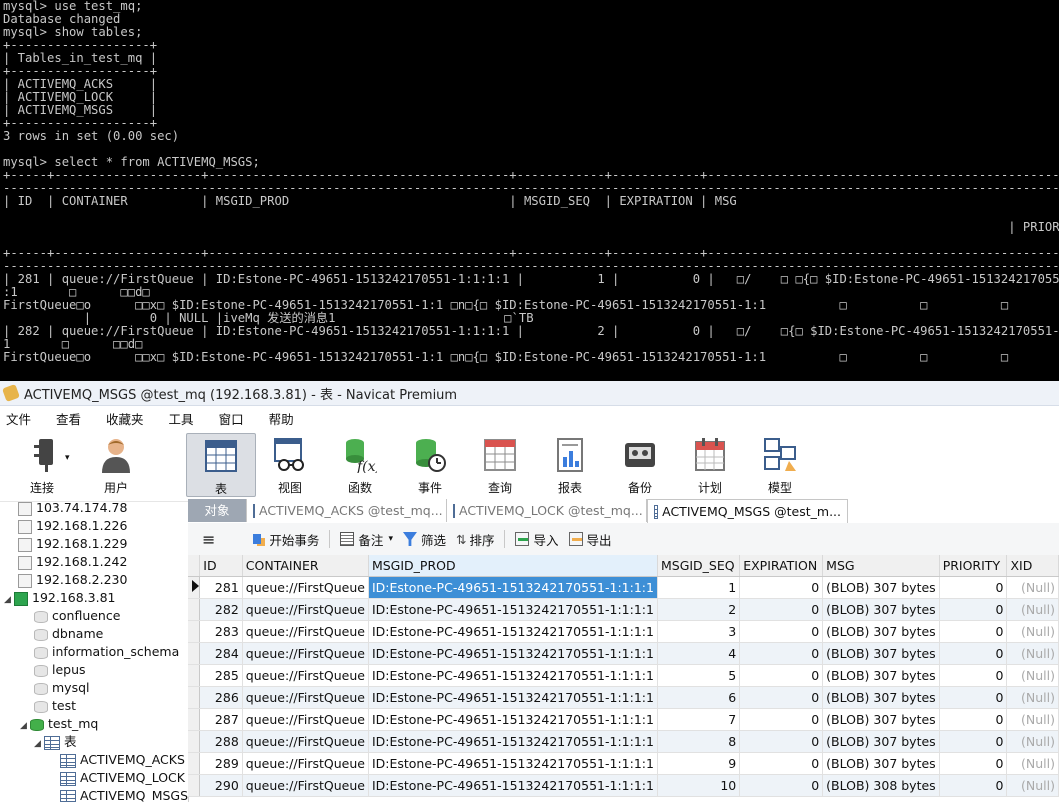 This screenshot has height=802, width=1059. What do you see at coordinates (221, 697) in the screenshot?
I see `cell-id: 286` at bounding box center [221, 697].